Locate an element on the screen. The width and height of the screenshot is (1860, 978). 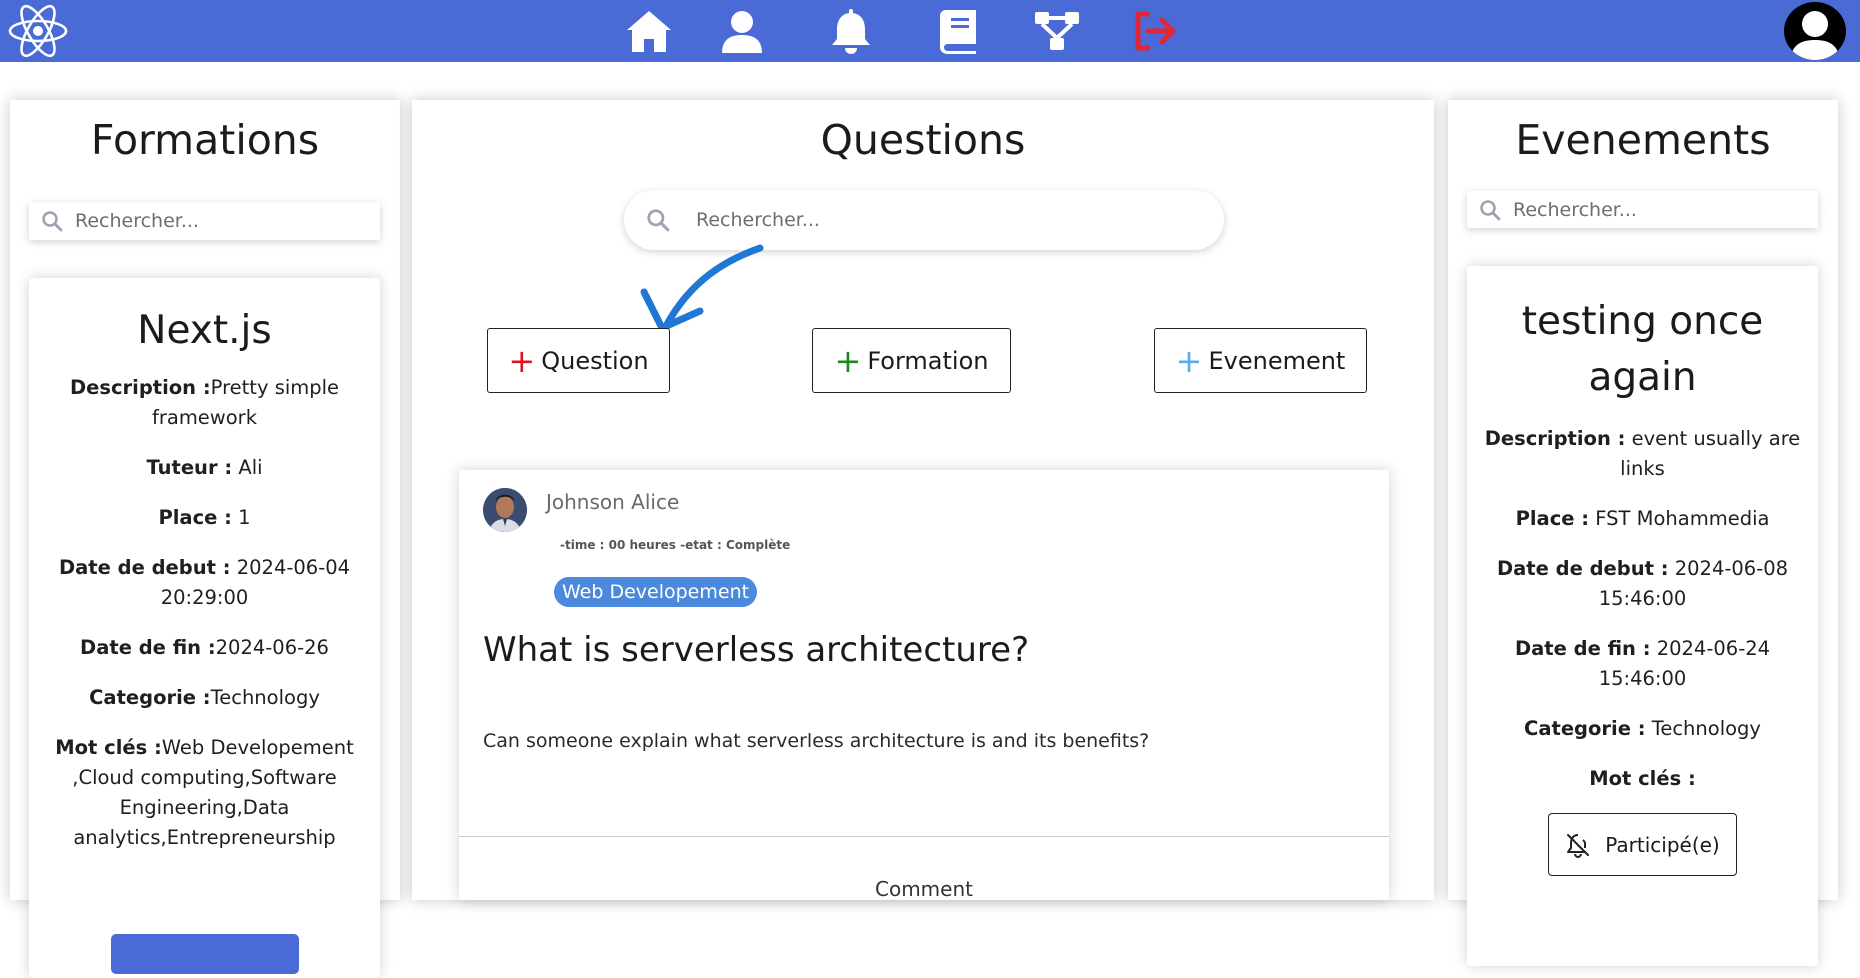
add-formation-button: + Formation is located at coordinates (911, 360).